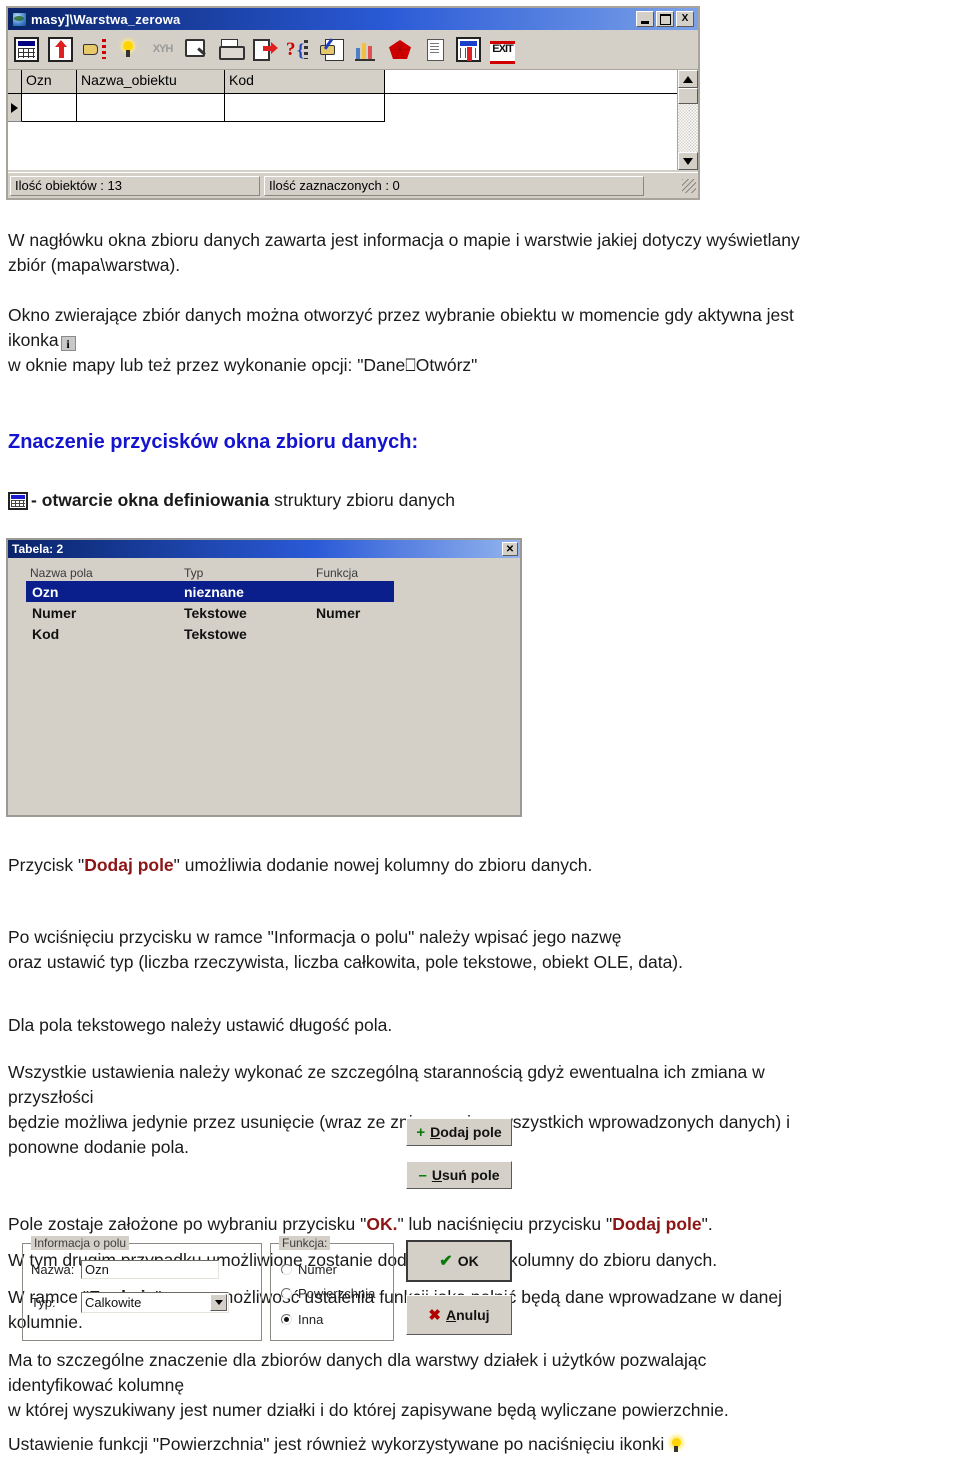  I want to click on dialog-close-button: ✕, so click(510, 549).